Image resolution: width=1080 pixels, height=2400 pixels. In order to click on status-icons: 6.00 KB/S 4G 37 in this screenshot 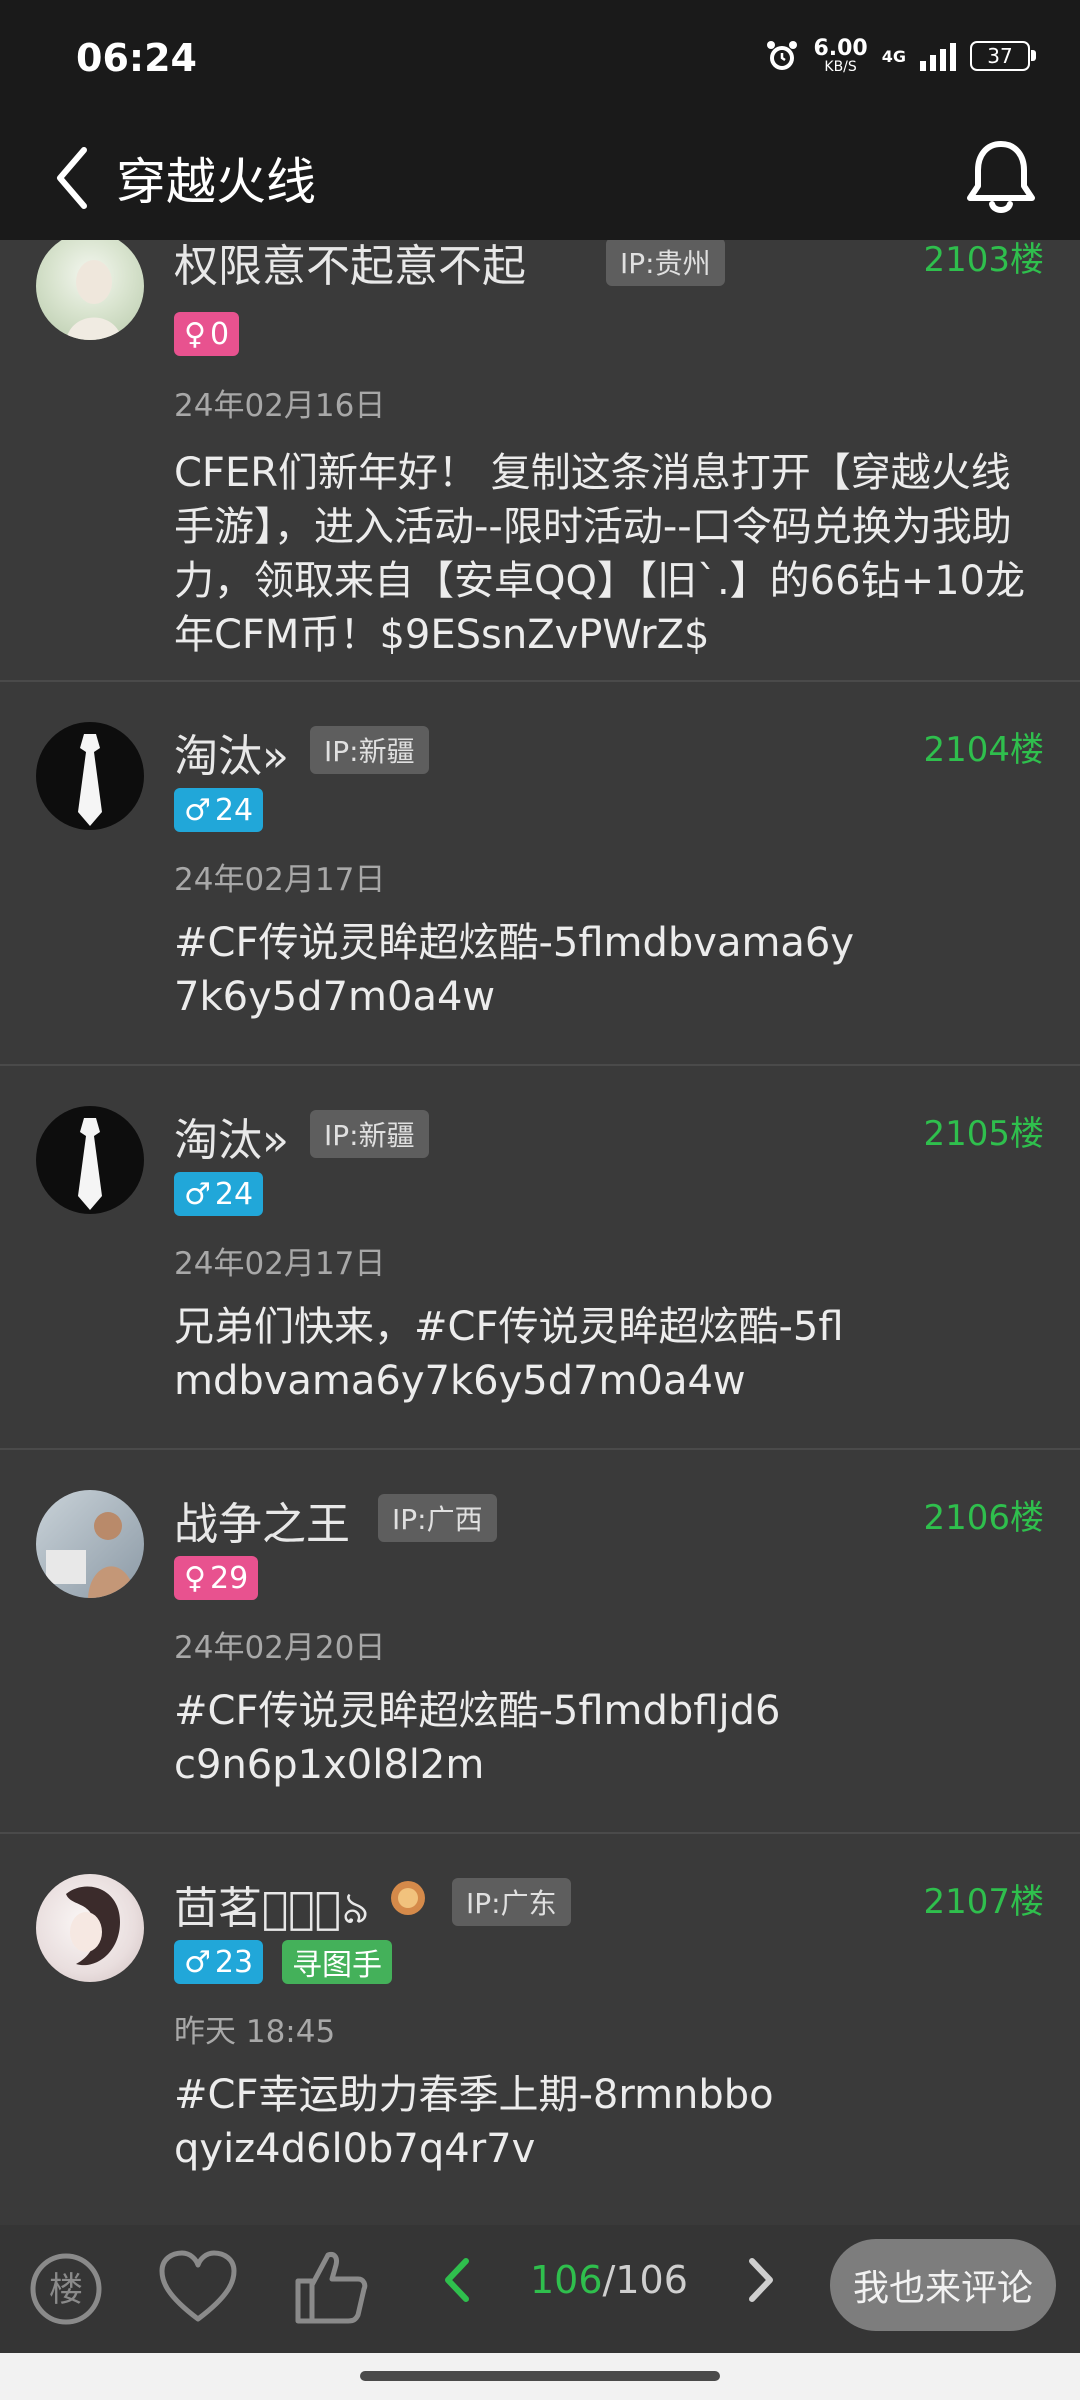, I will do `click(900, 55)`.